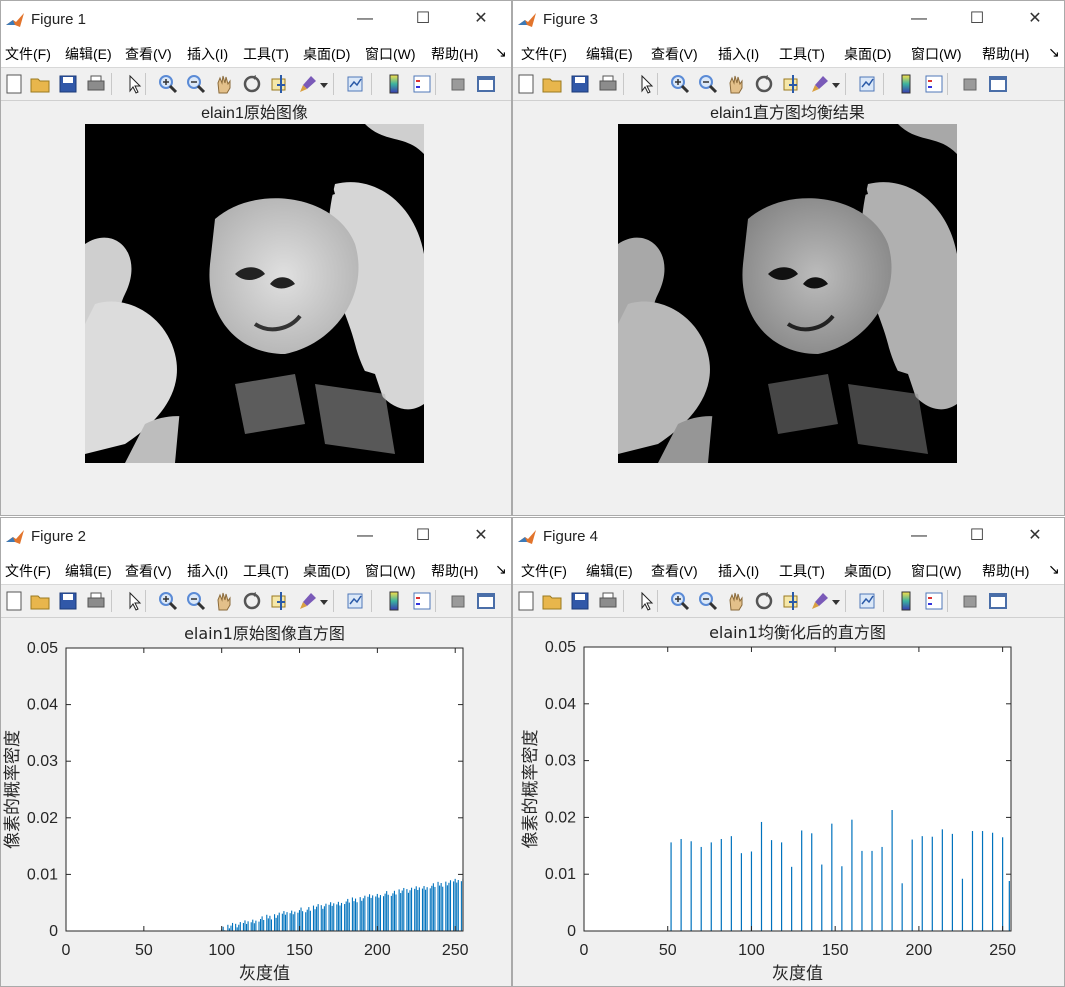 The width and height of the screenshot is (1065, 987). I want to click on title-bar: Figure 1 — ☐ ✕, so click(256, 20).